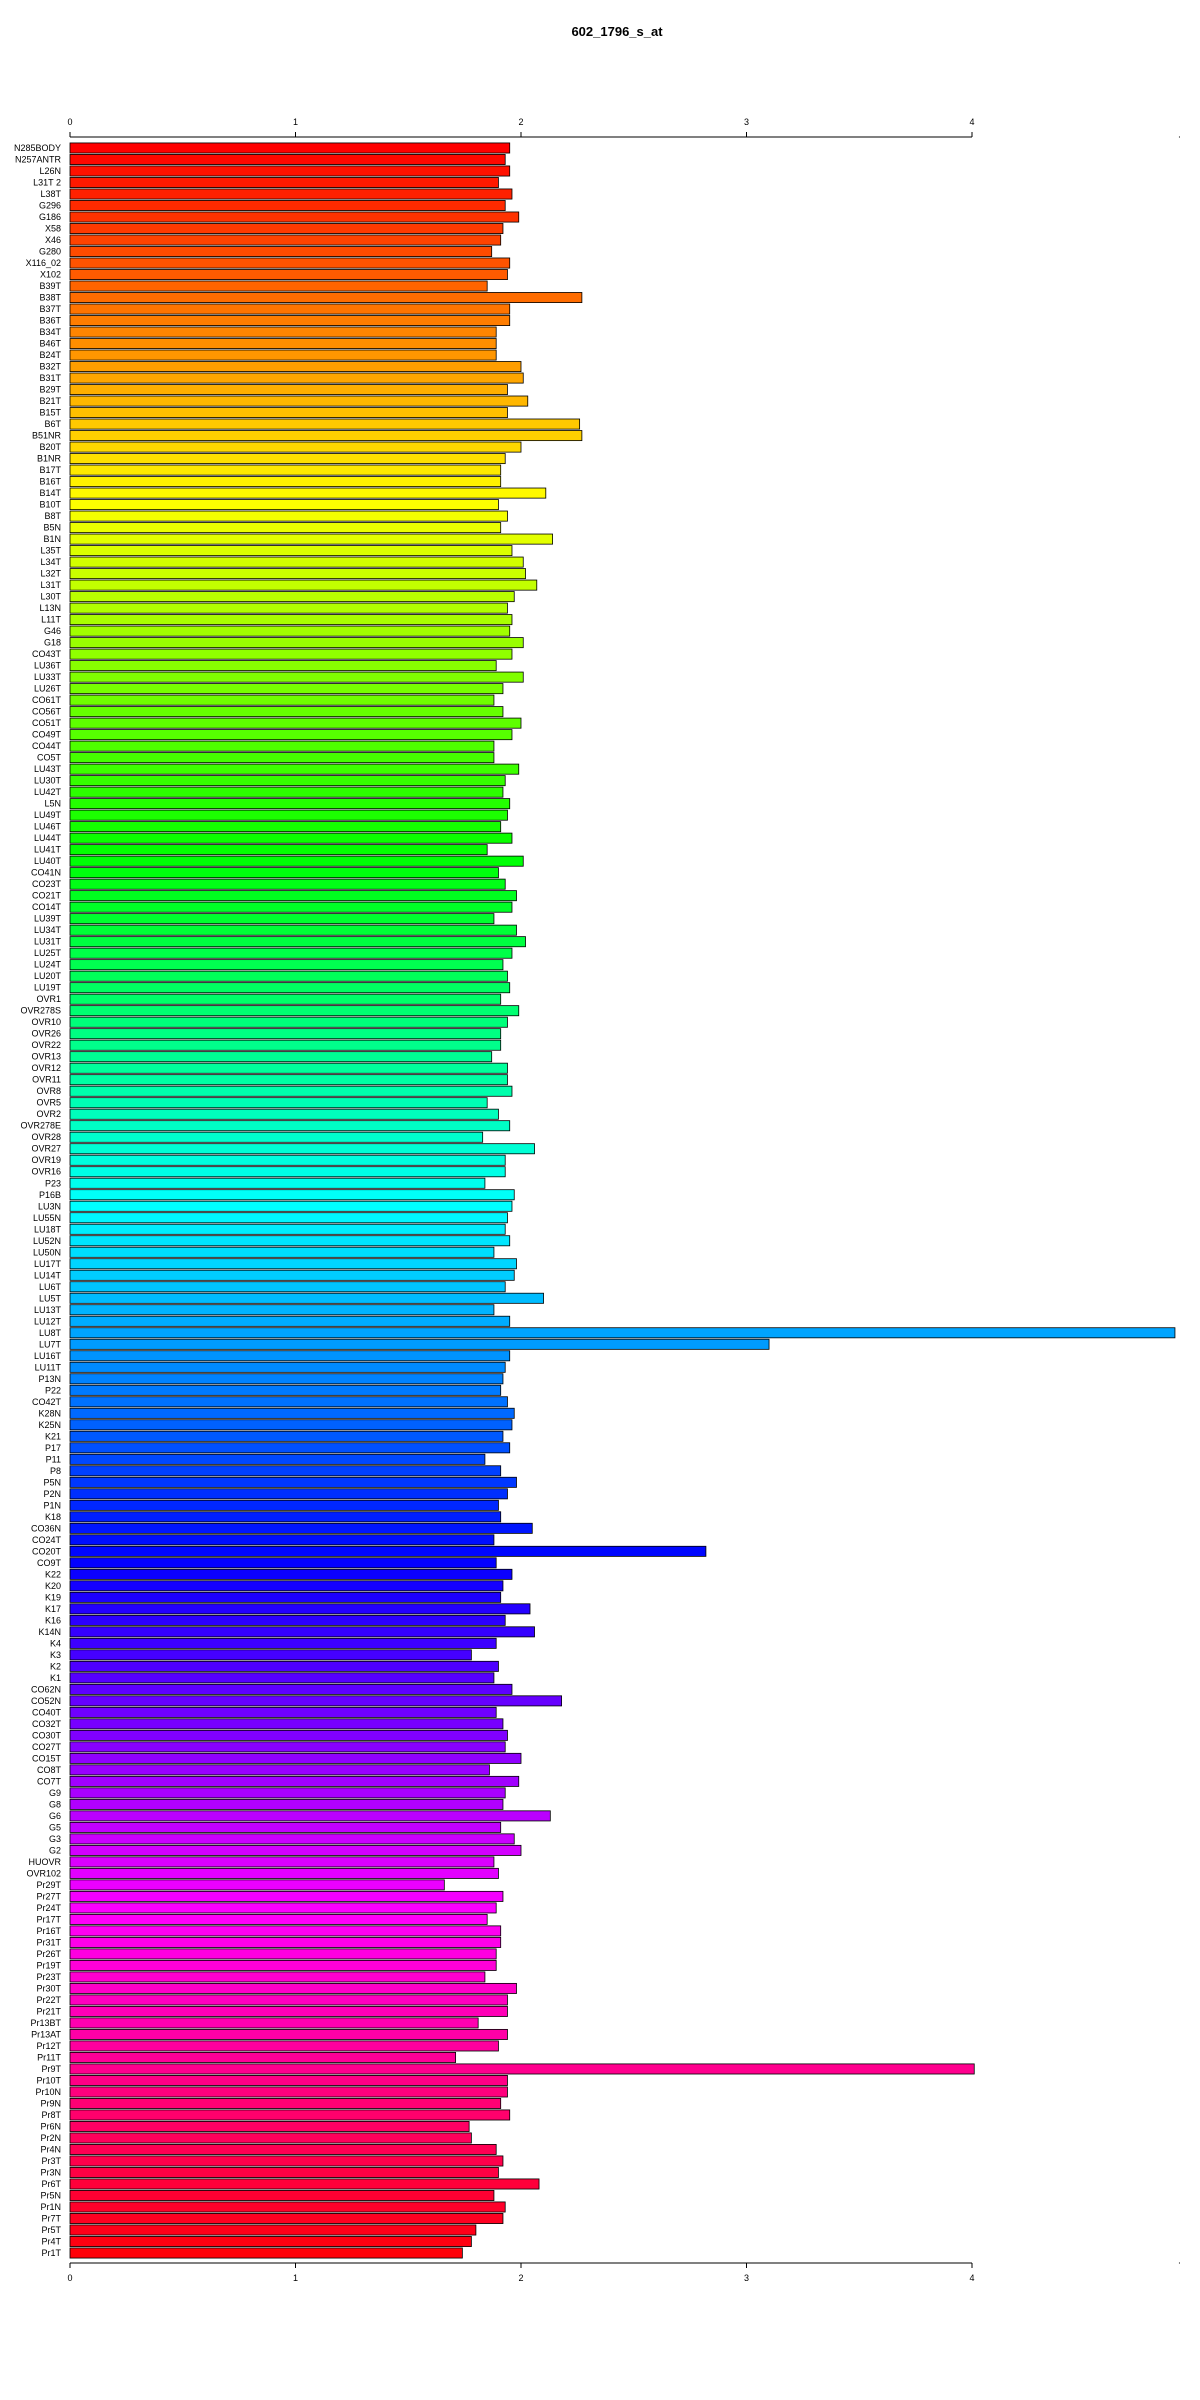 Image resolution: width=1200 pixels, height=2400 pixels. What do you see at coordinates (47, 746) in the screenshot?
I see `category-label: CO44T` at bounding box center [47, 746].